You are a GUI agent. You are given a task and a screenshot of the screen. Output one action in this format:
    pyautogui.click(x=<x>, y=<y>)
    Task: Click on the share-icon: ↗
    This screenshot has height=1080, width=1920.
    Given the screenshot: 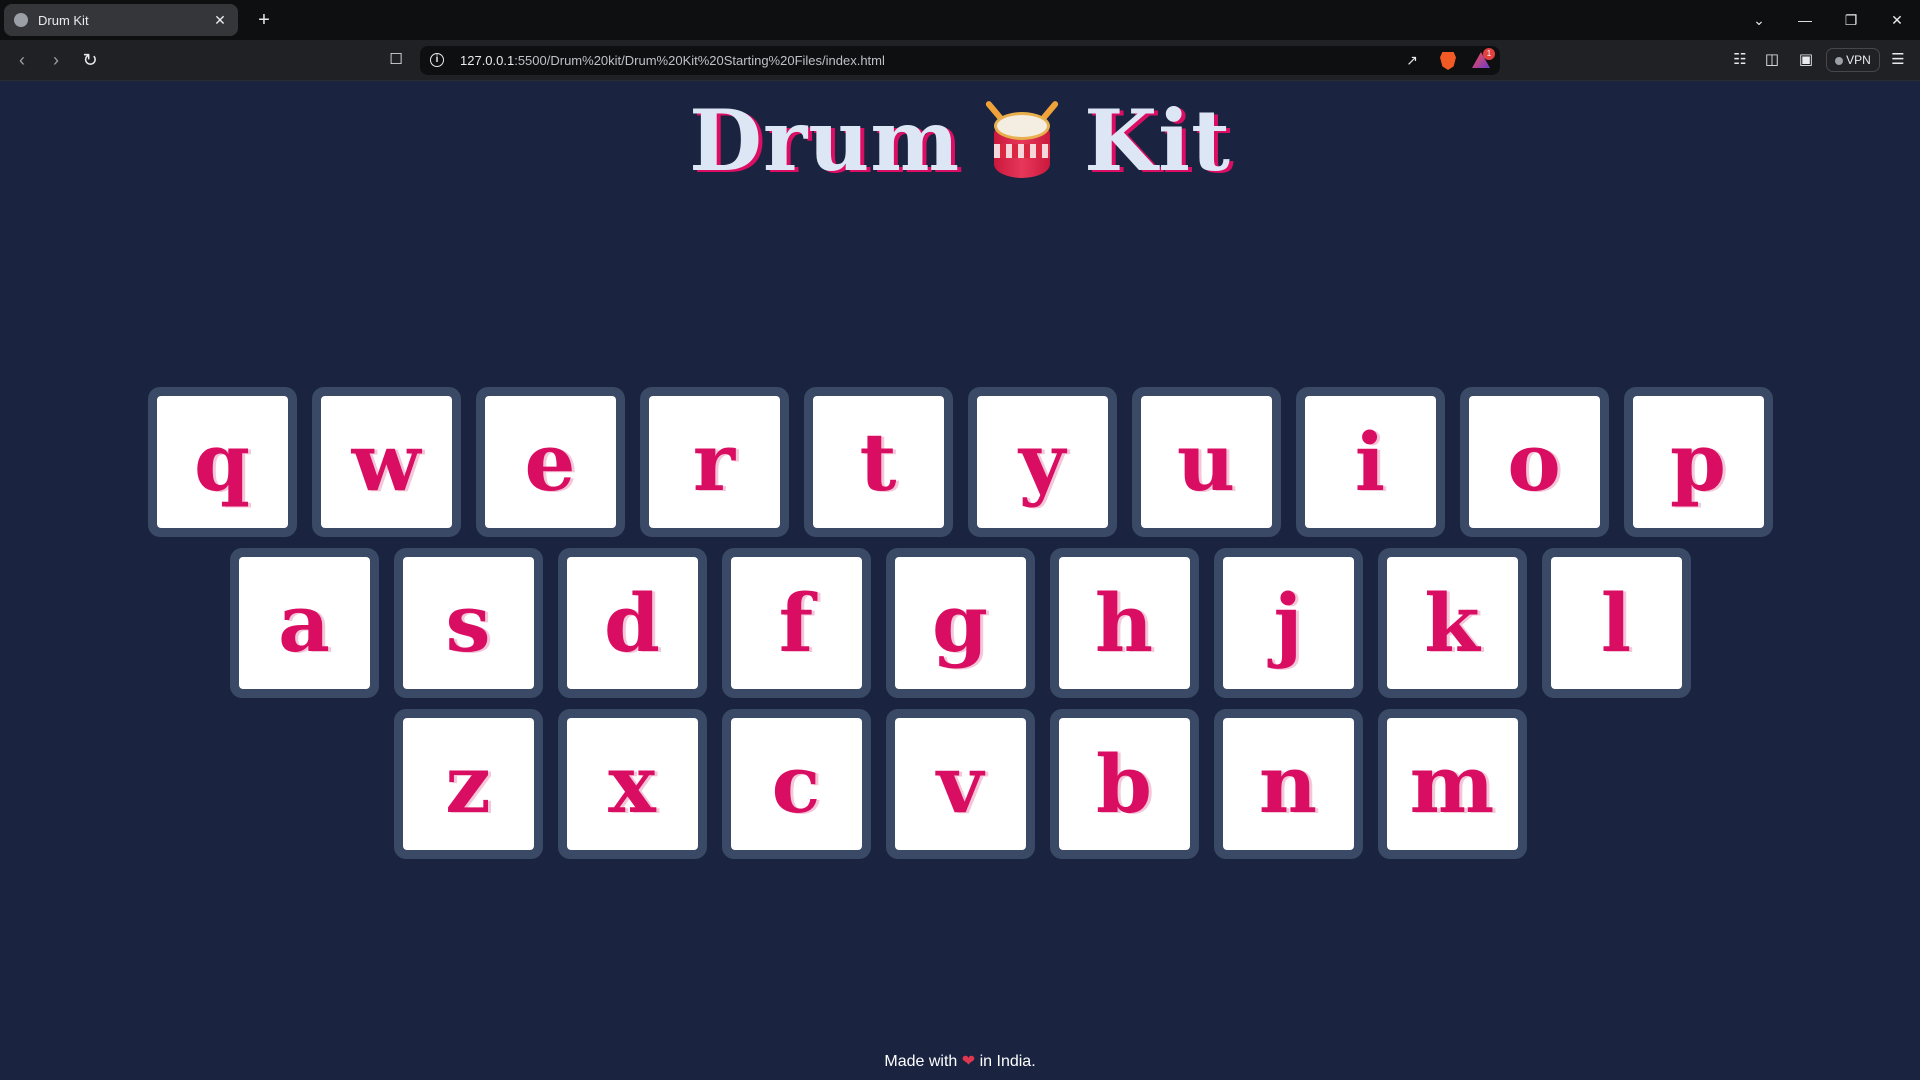 What is the action you would take?
    pyautogui.click(x=1412, y=60)
    